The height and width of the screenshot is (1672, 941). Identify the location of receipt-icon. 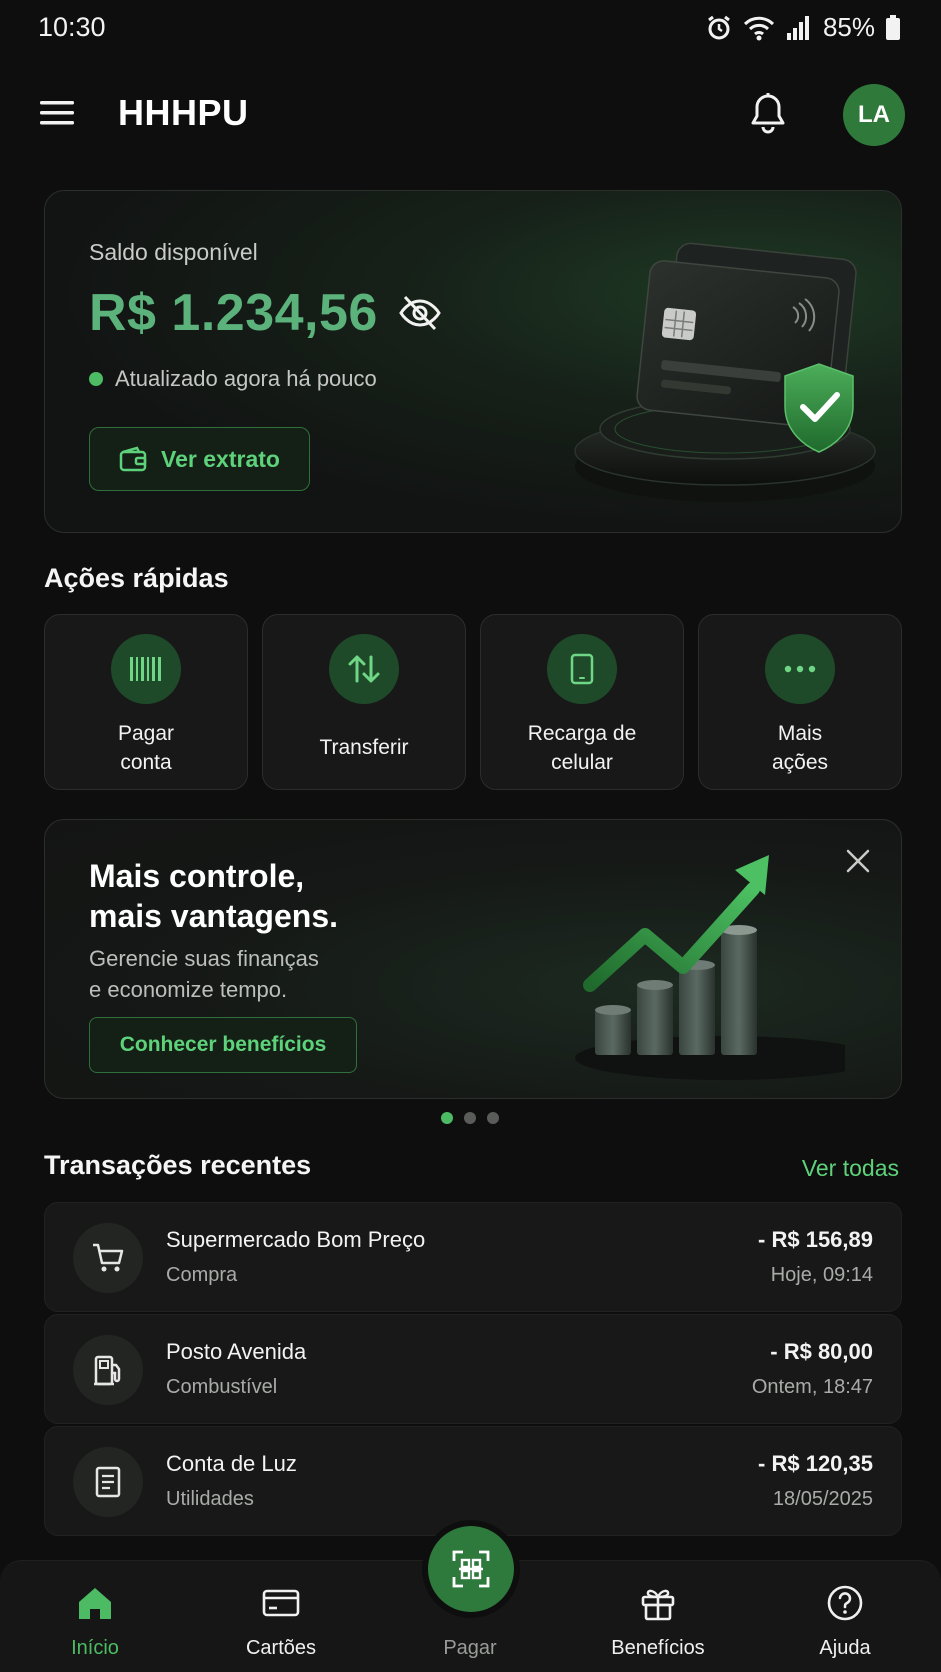
(108, 1482).